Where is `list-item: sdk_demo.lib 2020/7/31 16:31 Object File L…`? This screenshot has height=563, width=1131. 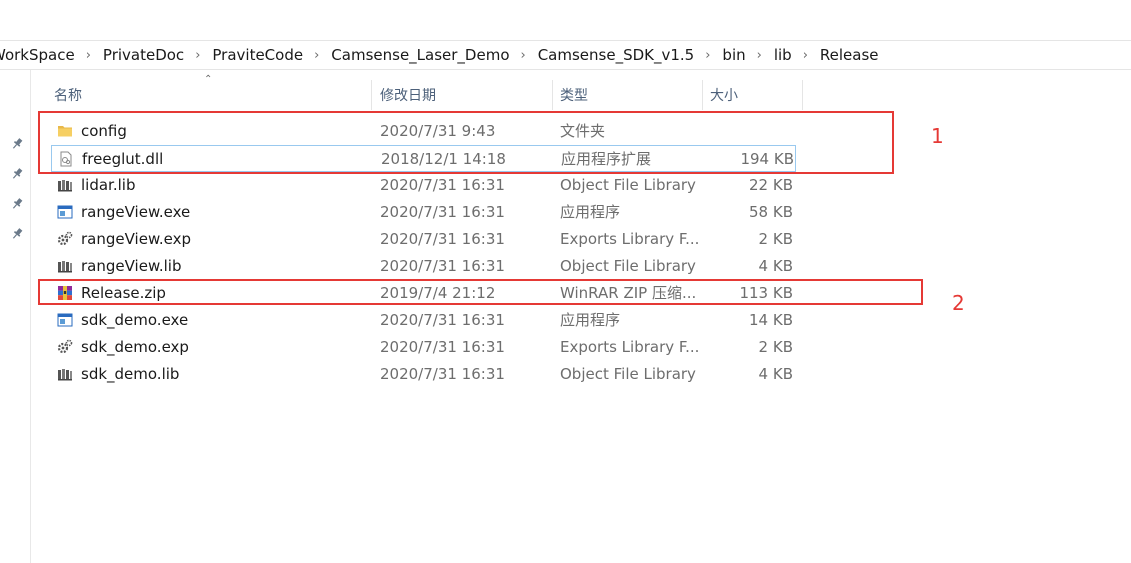
list-item: sdk_demo.lib 2020/7/31 16:31 Object File L… is located at coordinates (423, 374).